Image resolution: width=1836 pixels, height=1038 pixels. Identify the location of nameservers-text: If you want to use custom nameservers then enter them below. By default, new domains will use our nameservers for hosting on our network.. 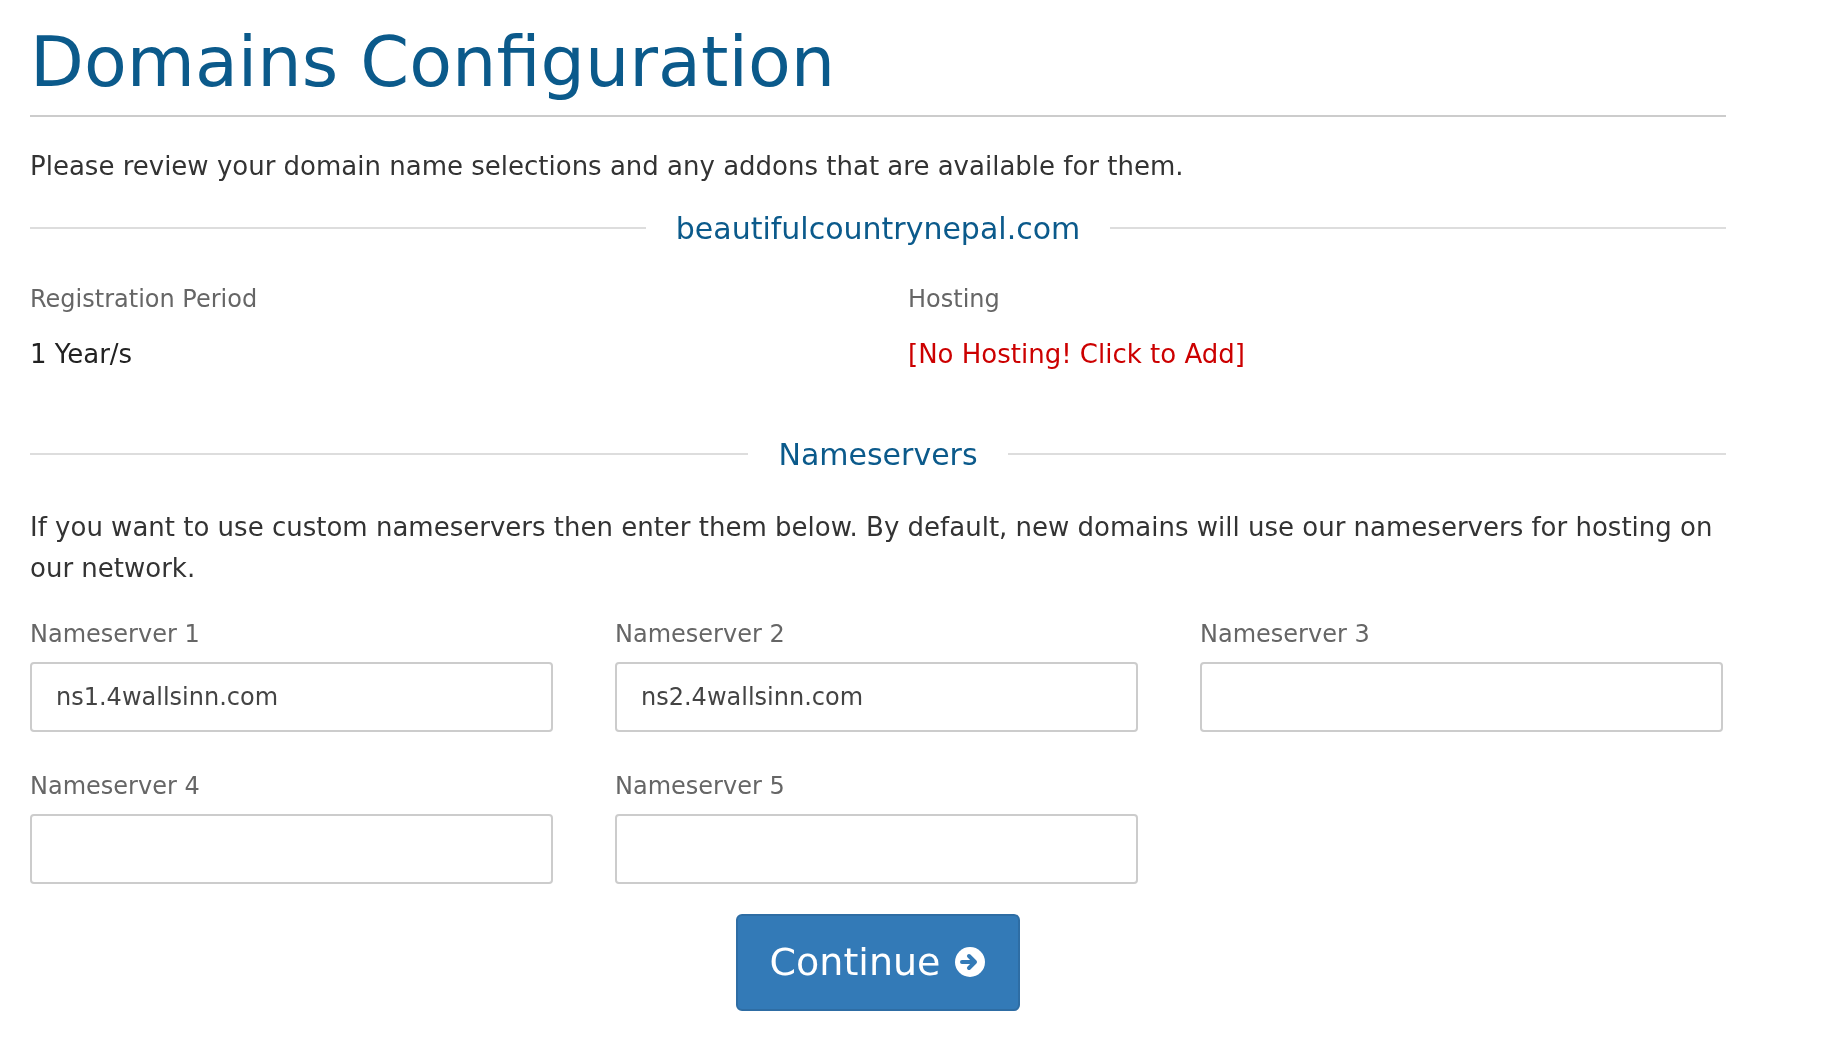
(872, 548).